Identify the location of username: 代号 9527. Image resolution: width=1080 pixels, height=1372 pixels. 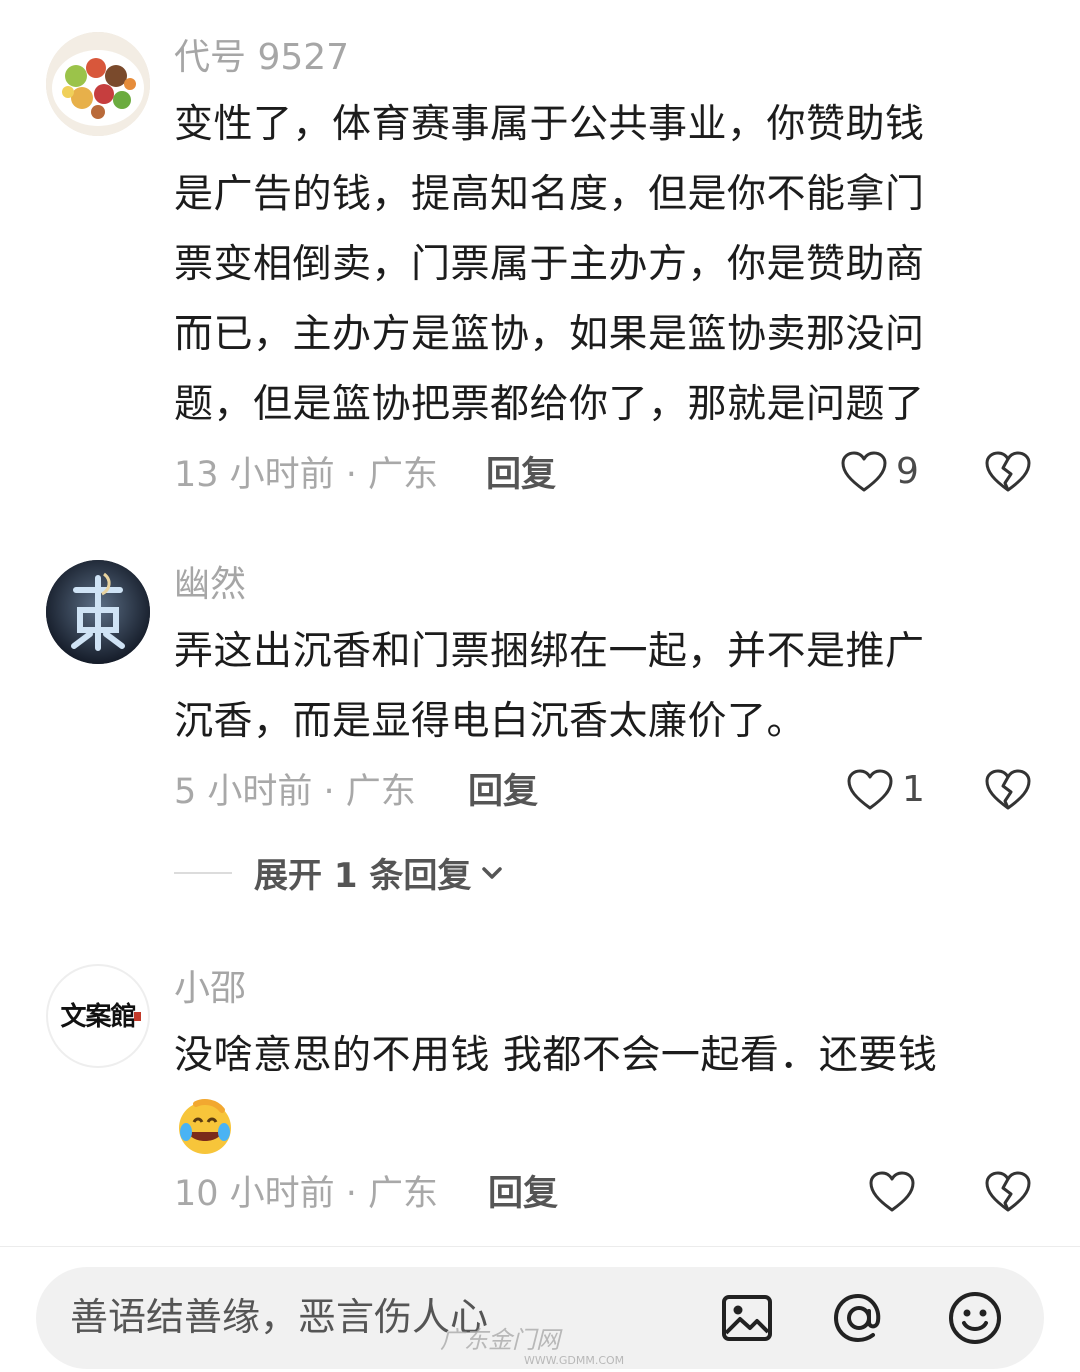
(261, 58).